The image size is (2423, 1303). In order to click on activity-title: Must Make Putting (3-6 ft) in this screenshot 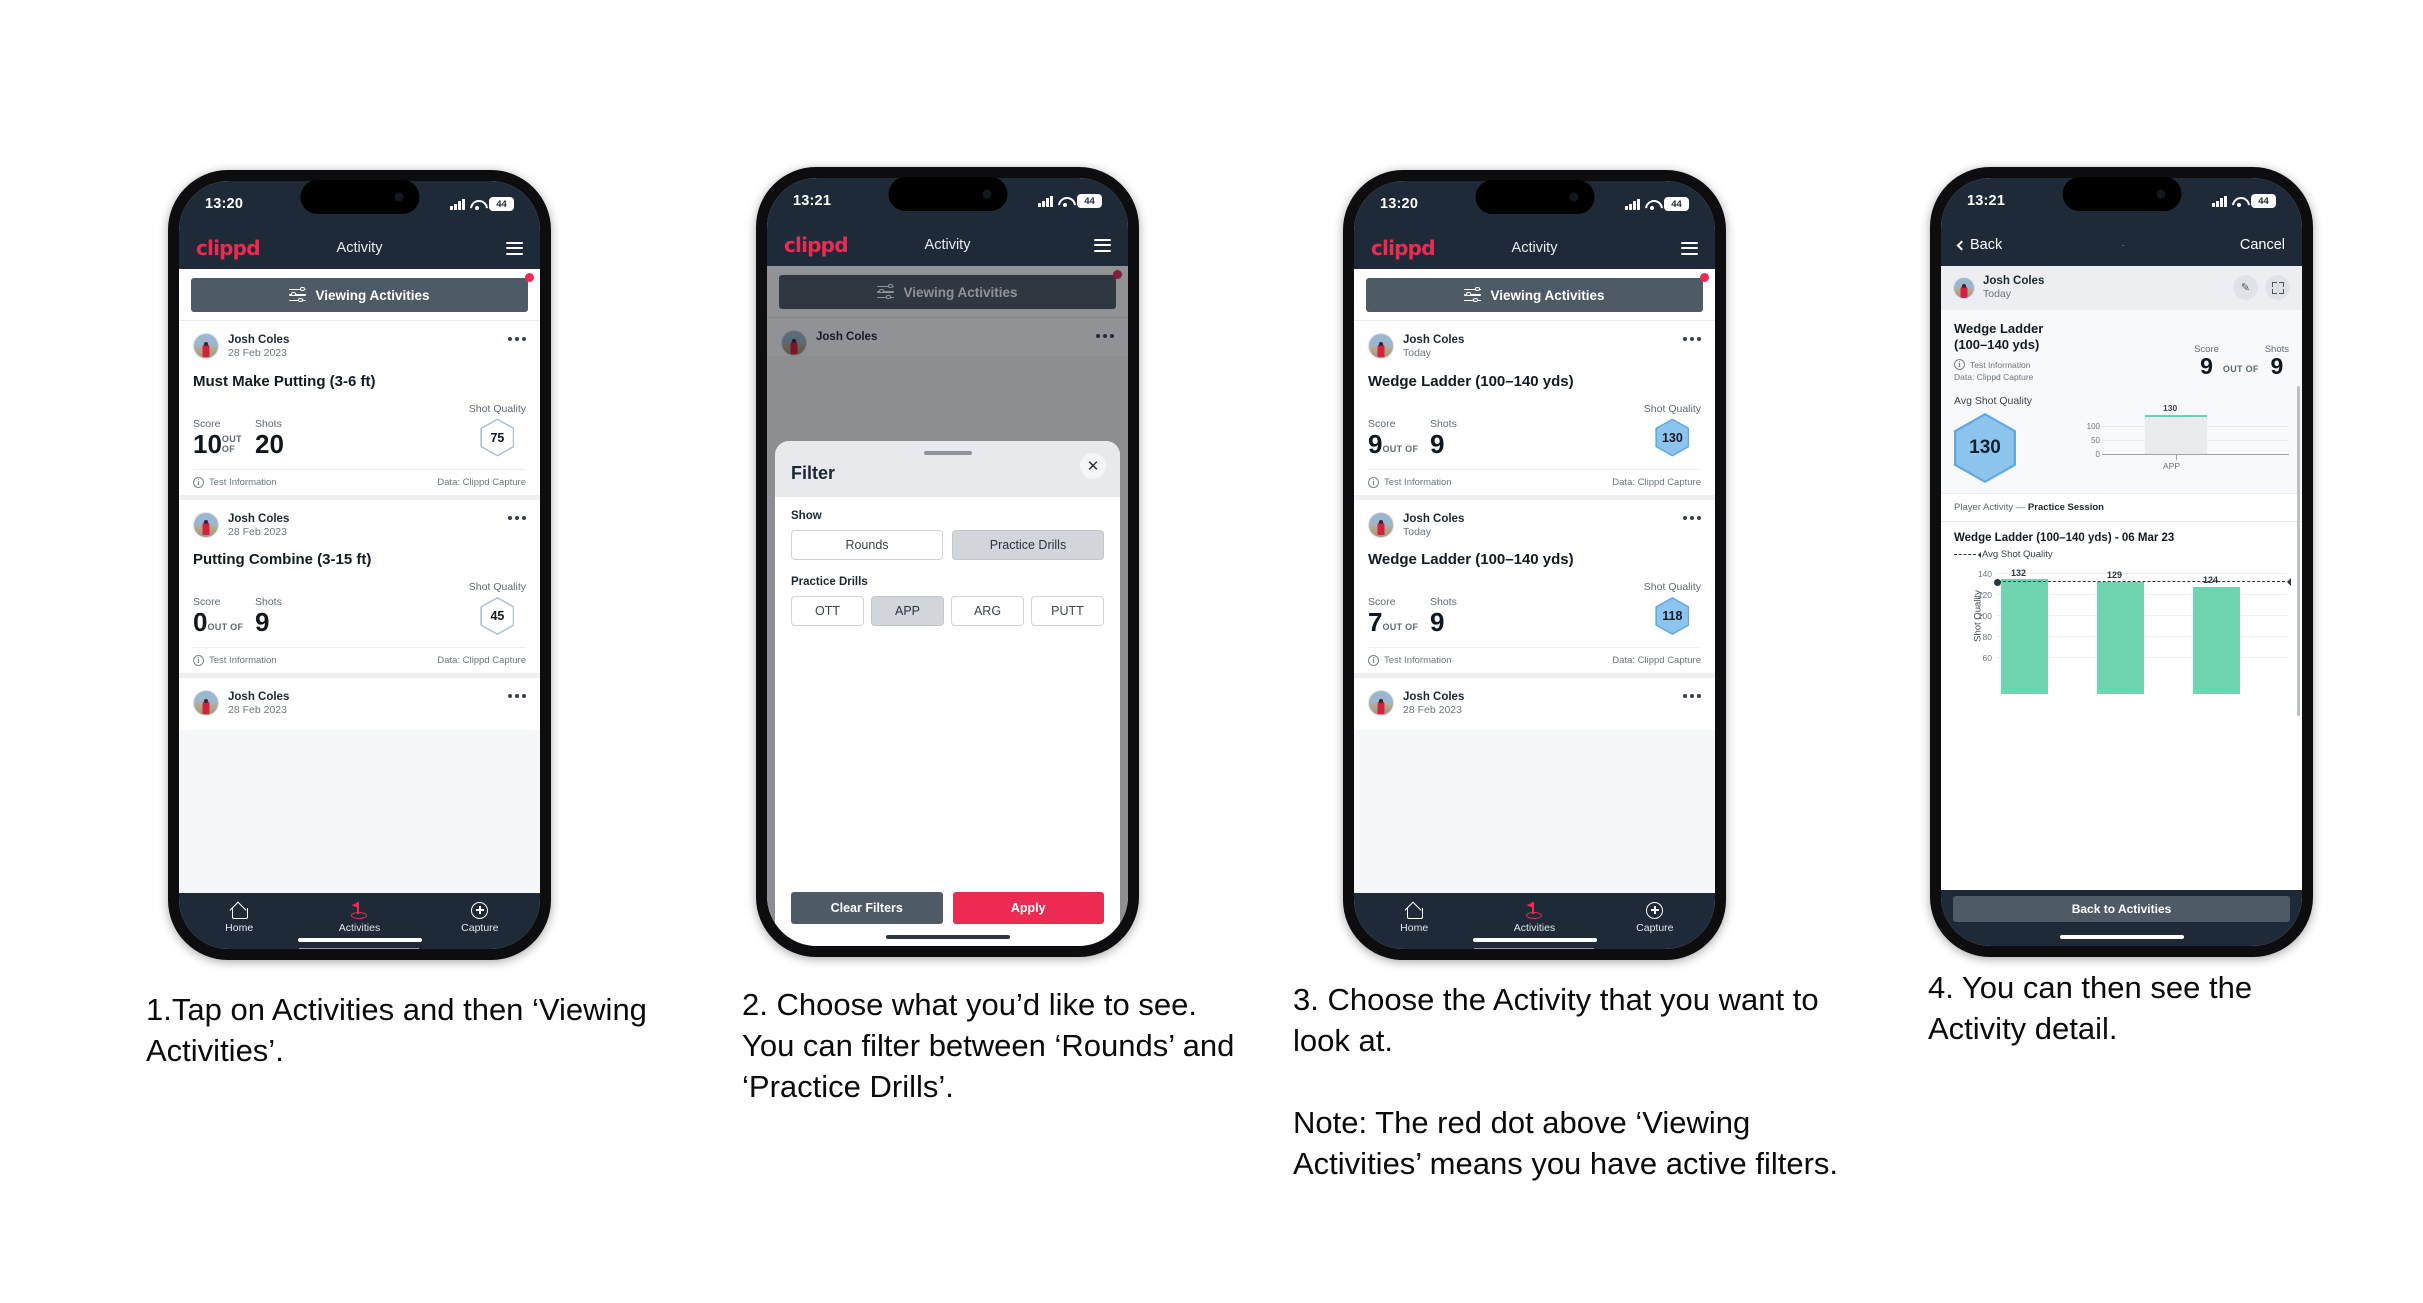, I will do `click(284, 381)`.